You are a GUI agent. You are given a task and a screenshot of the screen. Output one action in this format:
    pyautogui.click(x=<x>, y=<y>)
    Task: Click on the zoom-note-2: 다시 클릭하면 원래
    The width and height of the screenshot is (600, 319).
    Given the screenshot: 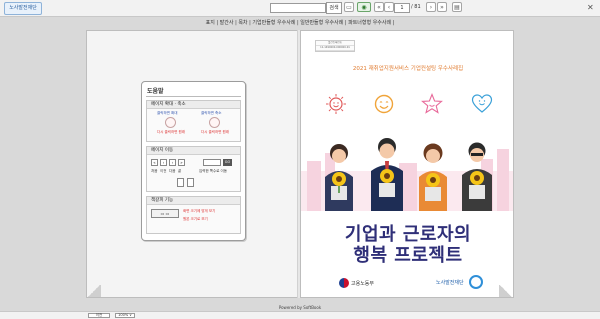 What is the action you would take?
    pyautogui.click(x=215, y=132)
    